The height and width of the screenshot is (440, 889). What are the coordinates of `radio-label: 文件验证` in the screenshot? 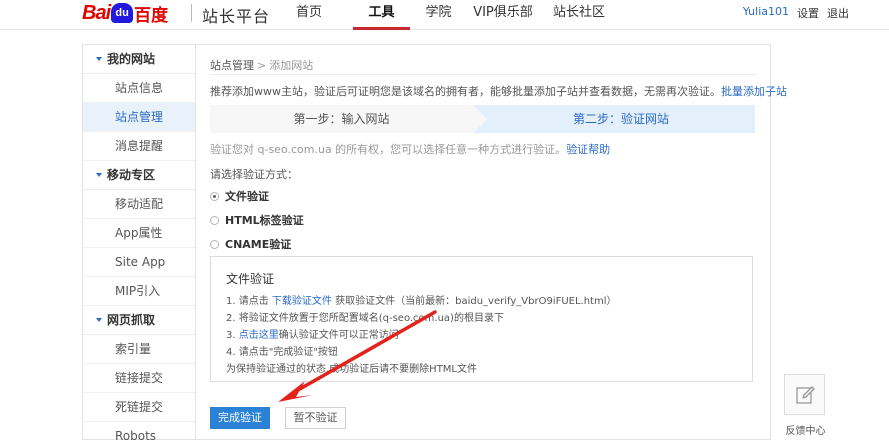 It's located at (247, 196).